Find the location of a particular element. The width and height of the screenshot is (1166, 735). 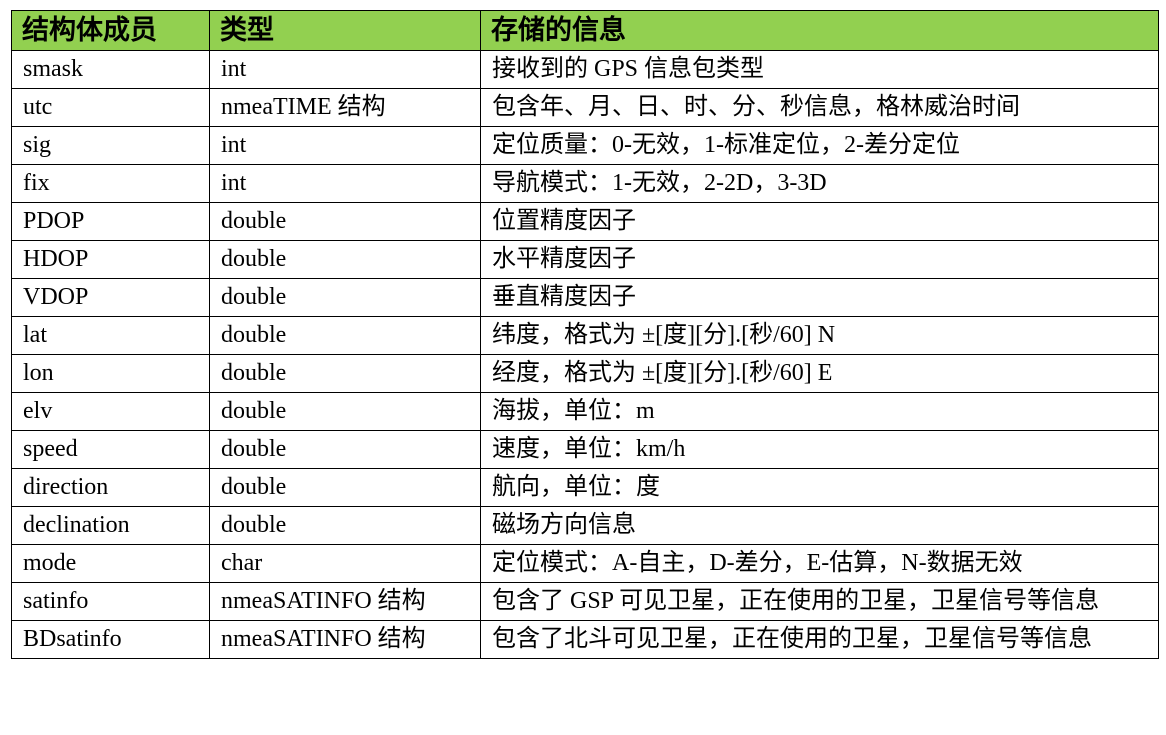

table-row: speed double 速度，单位：km/h is located at coordinates (585, 449).